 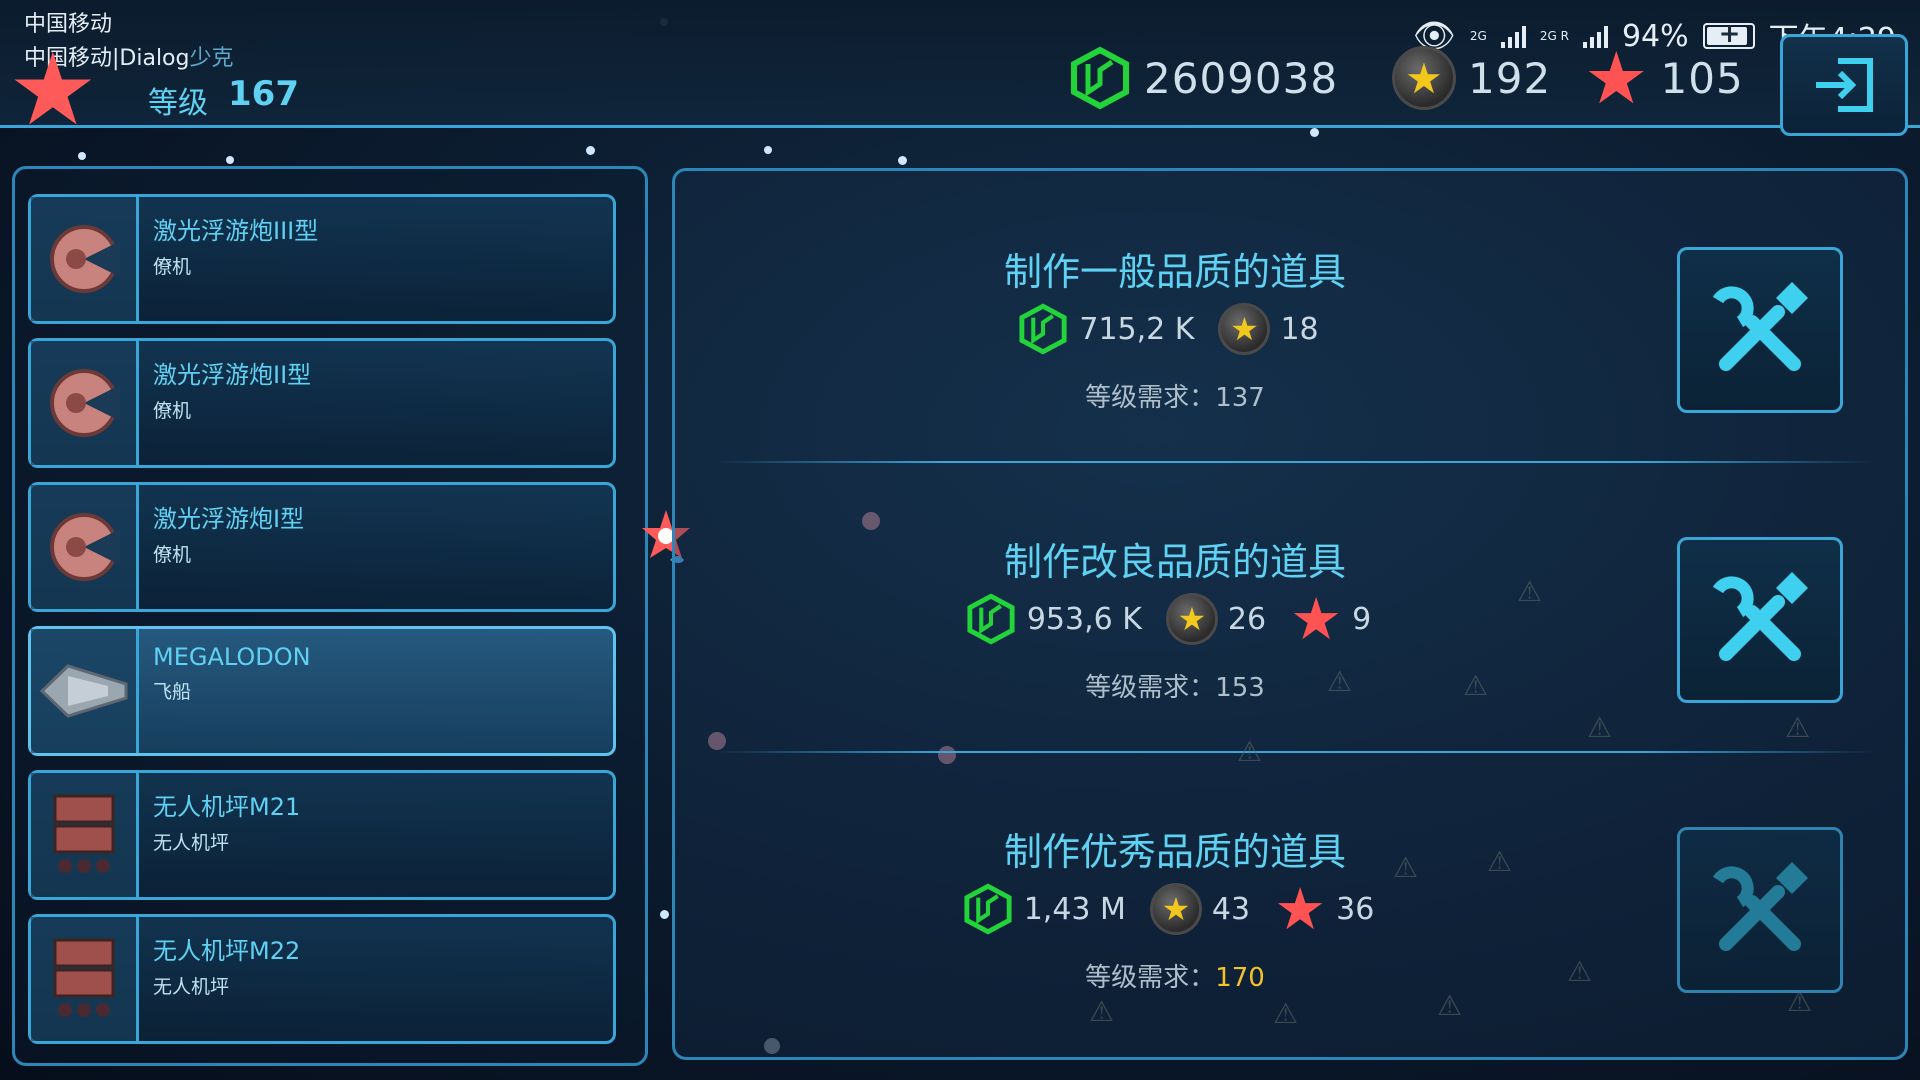 I want to click on req-value: 137, so click(x=1240, y=398).